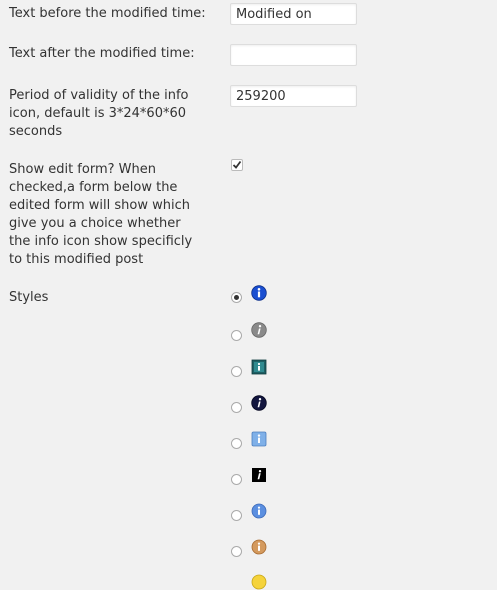 The width and height of the screenshot is (497, 590). Describe the element at coordinates (259, 475) in the screenshot. I see `info-black-square-icon` at that location.